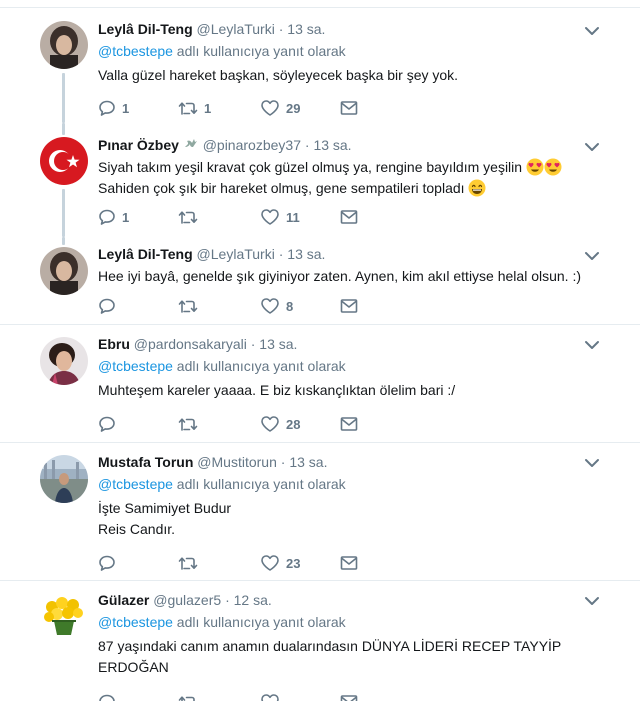 Image resolution: width=640 pixels, height=701 pixels. What do you see at coordinates (190, 344) in the screenshot?
I see `user-handle: @pardonsakaryali` at bounding box center [190, 344].